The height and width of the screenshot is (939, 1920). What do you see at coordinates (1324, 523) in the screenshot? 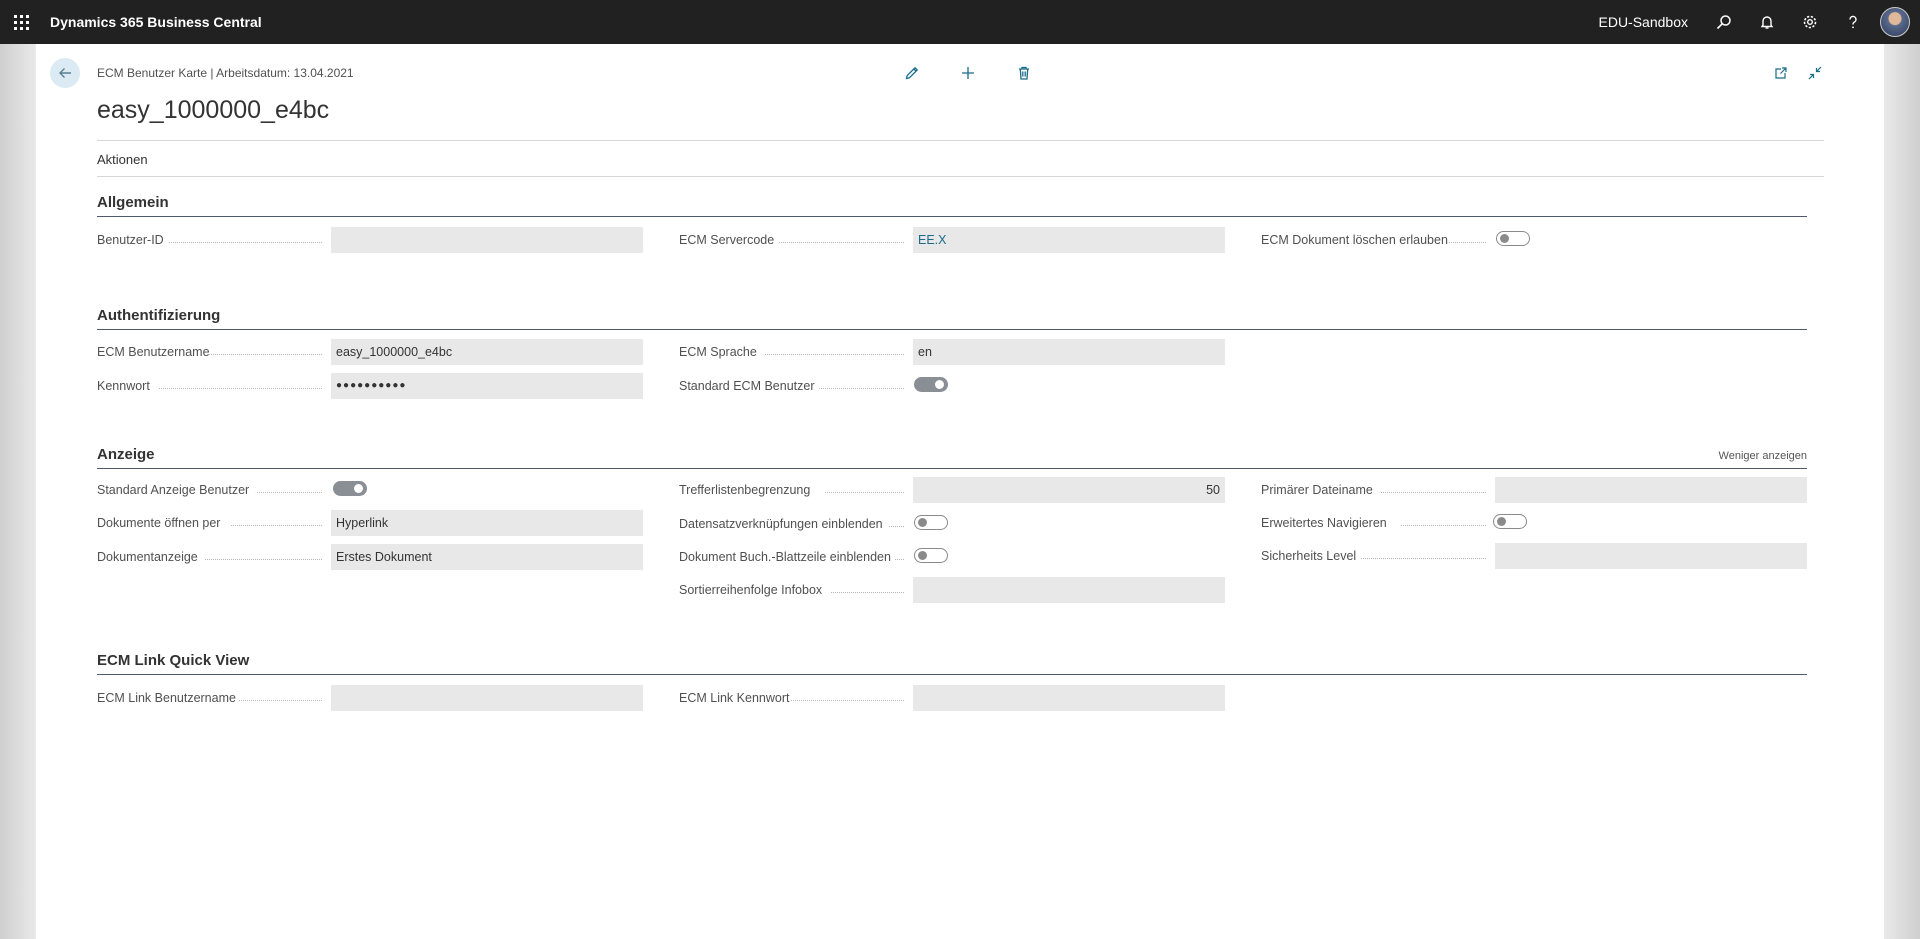
I see `field-label: Erweitertes Navigieren` at bounding box center [1324, 523].